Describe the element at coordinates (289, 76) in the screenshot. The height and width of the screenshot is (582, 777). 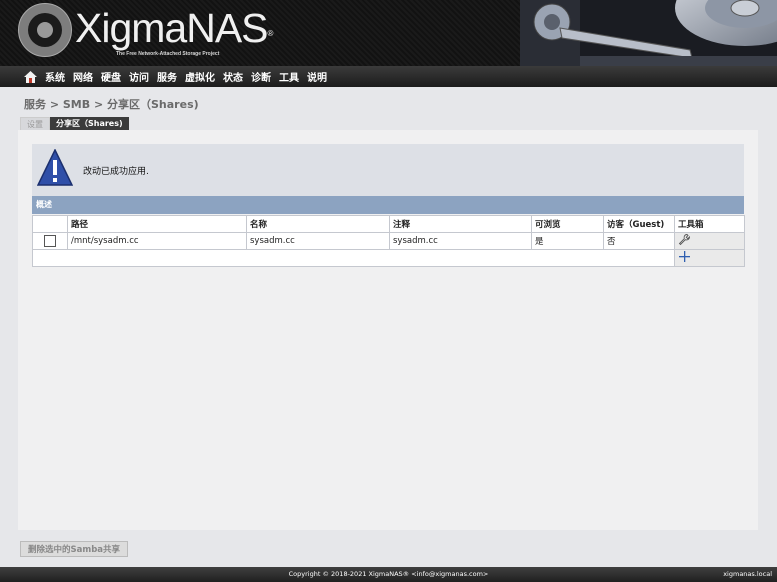
I see `nav-tools: 工具` at that location.